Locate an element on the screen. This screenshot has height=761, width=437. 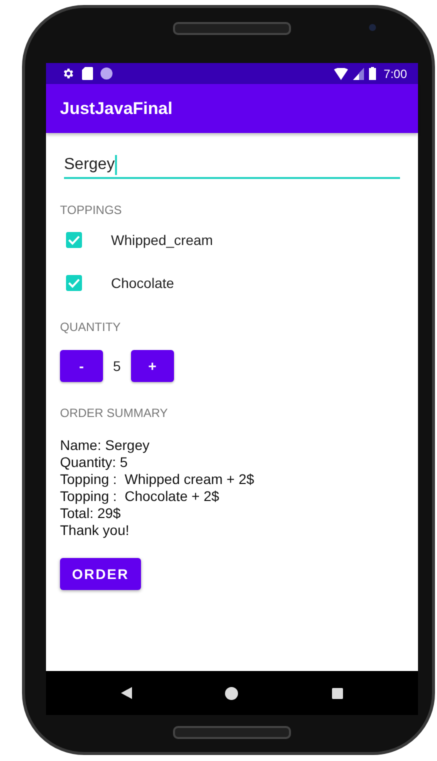
recents-icon is located at coordinates (338, 693).